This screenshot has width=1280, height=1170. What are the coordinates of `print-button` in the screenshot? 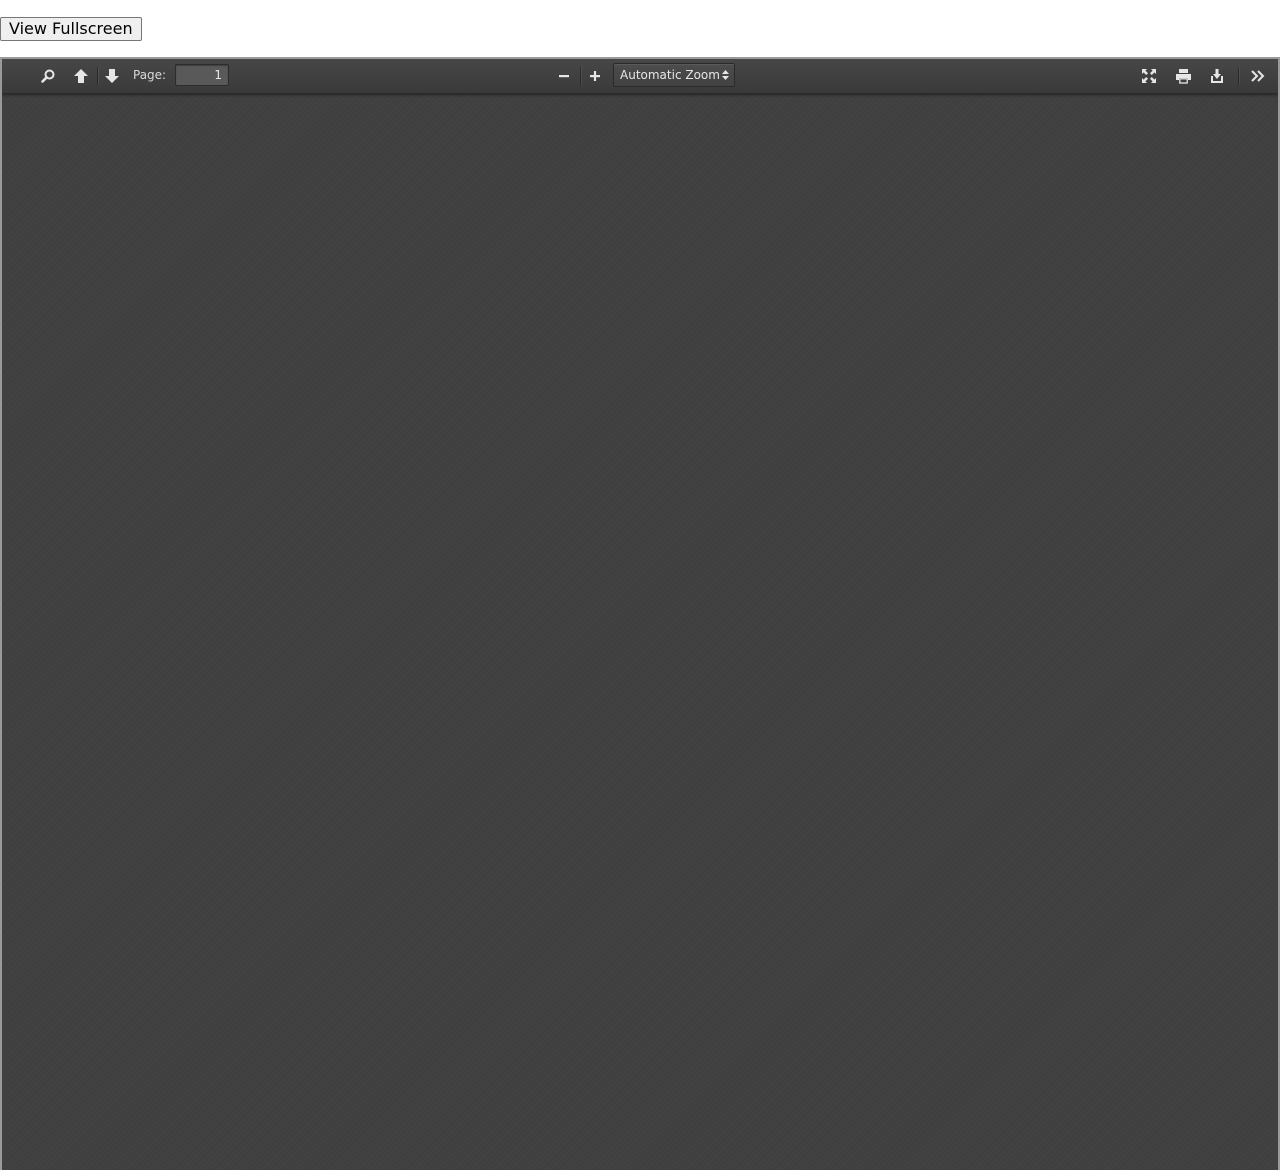 It's located at (1183, 76).